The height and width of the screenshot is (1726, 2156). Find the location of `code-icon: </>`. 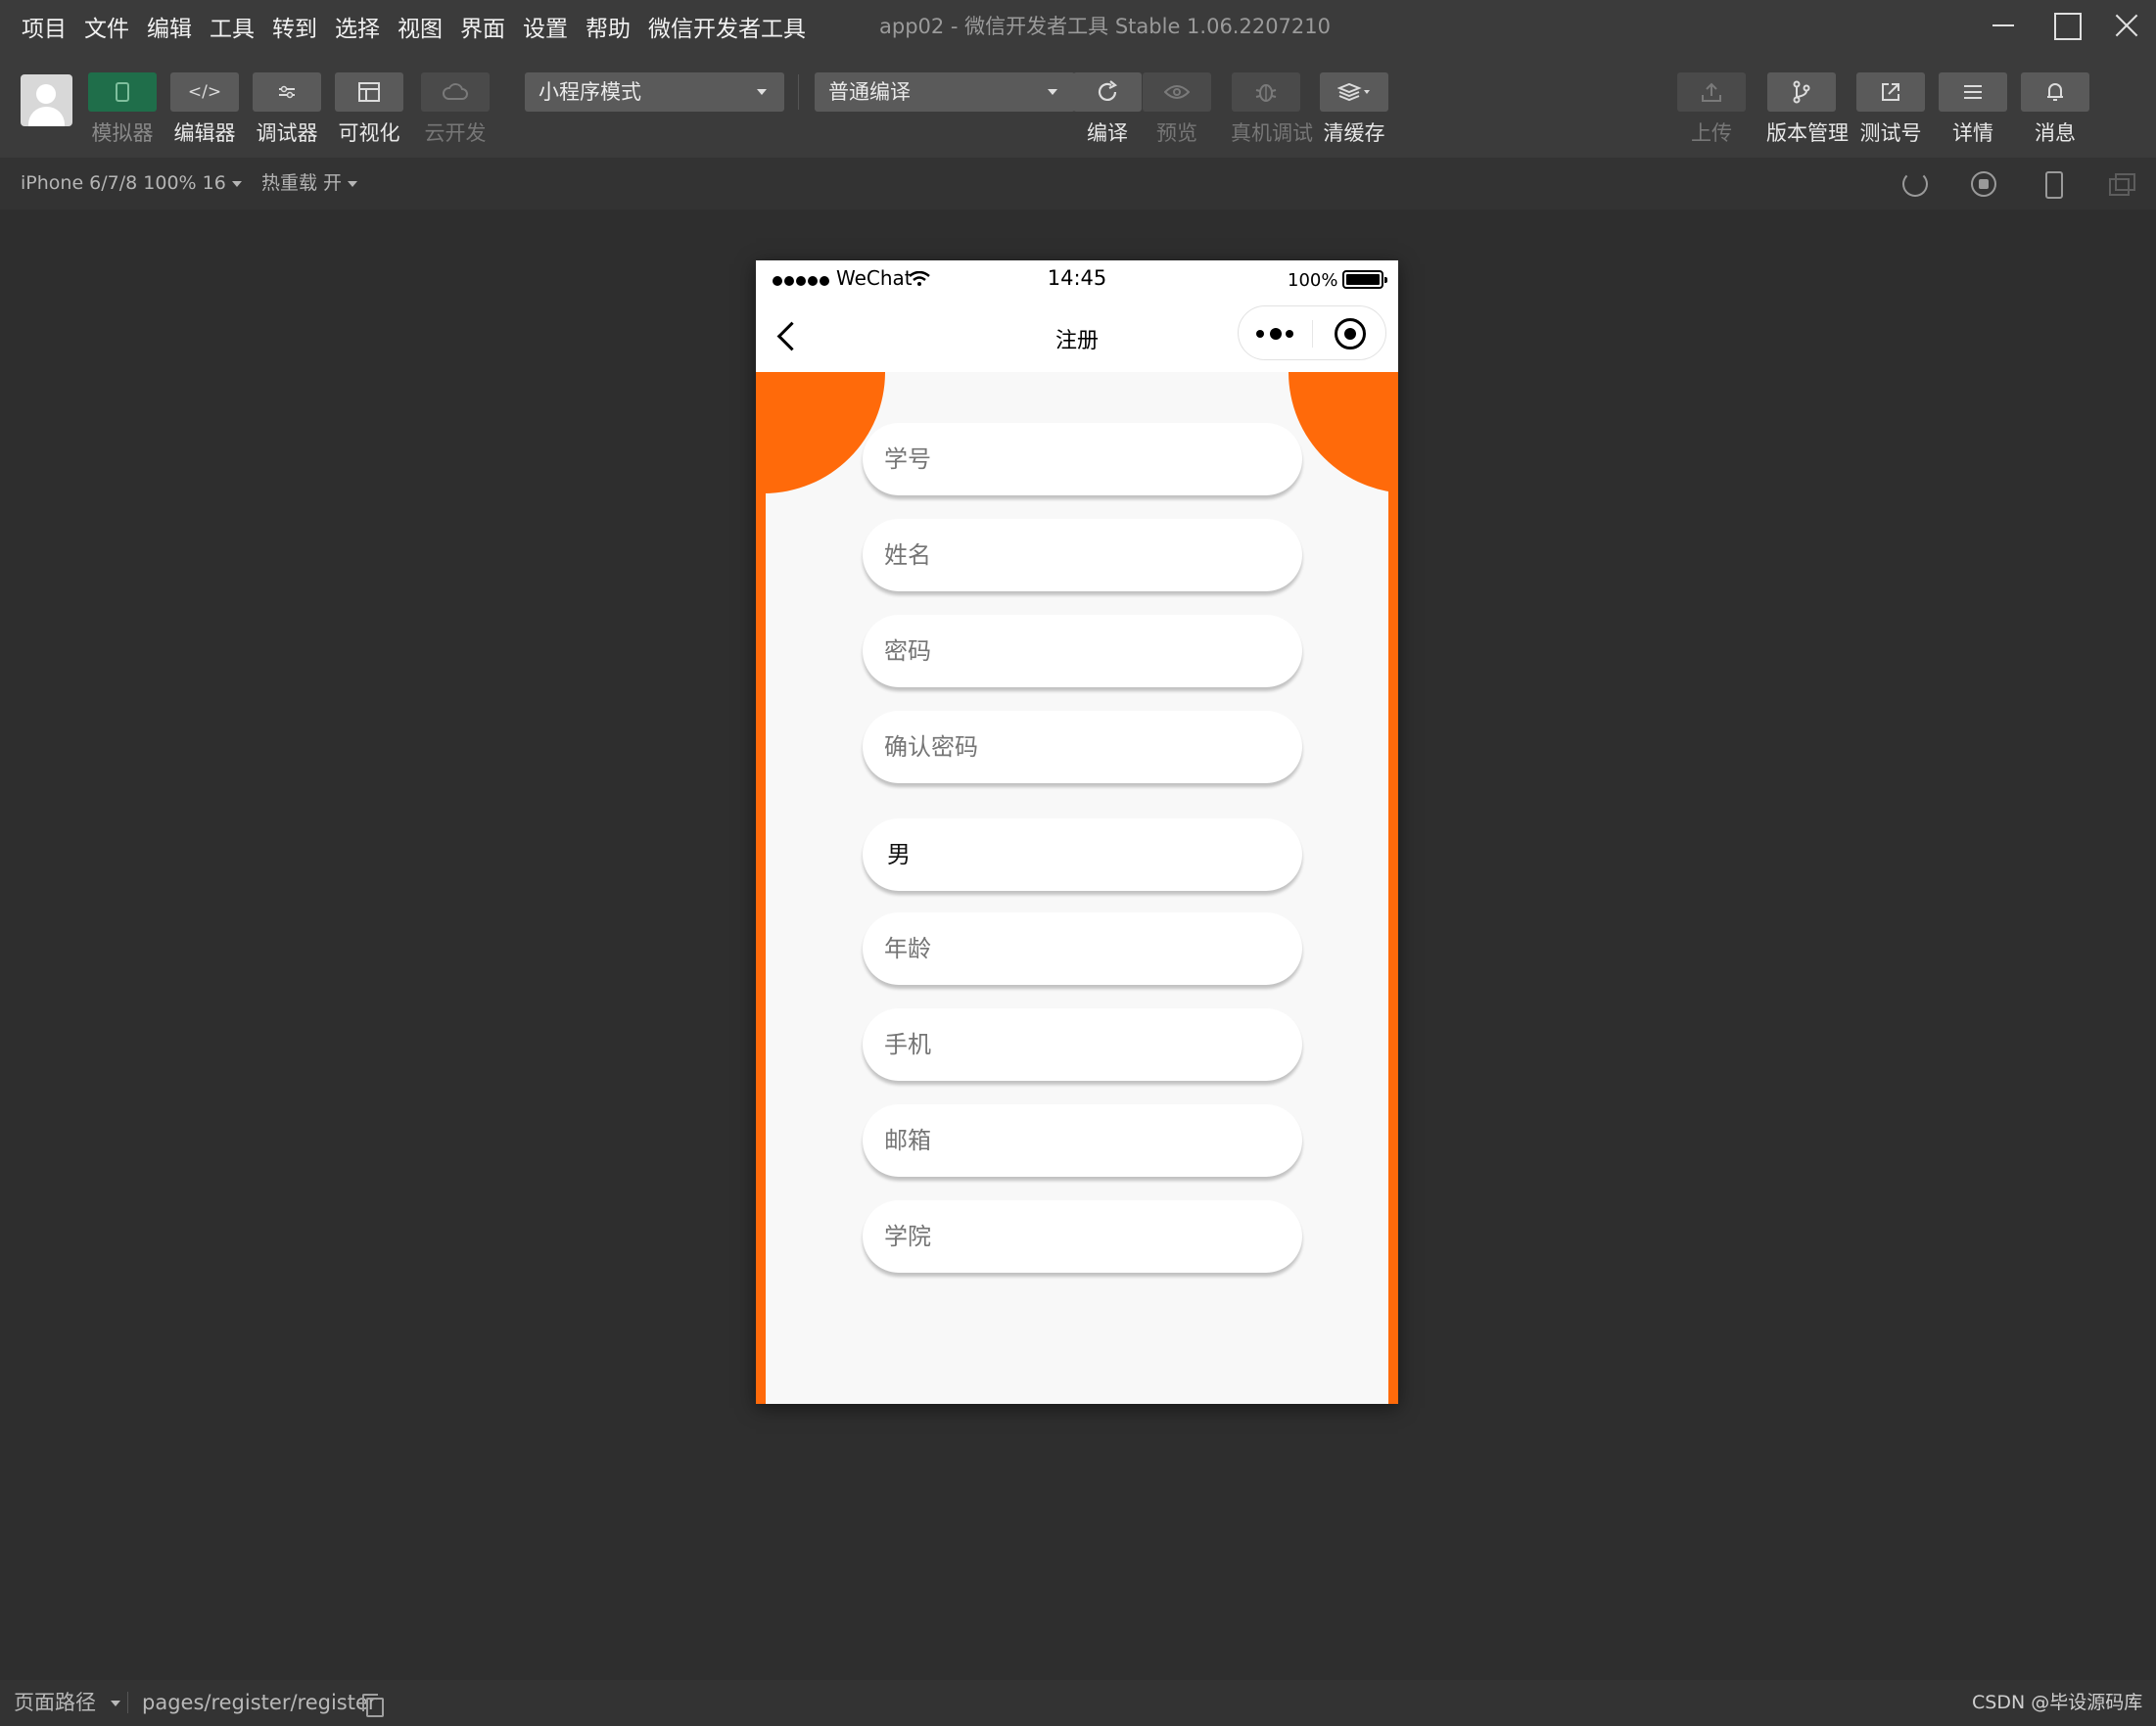

code-icon: </> is located at coordinates (204, 92).